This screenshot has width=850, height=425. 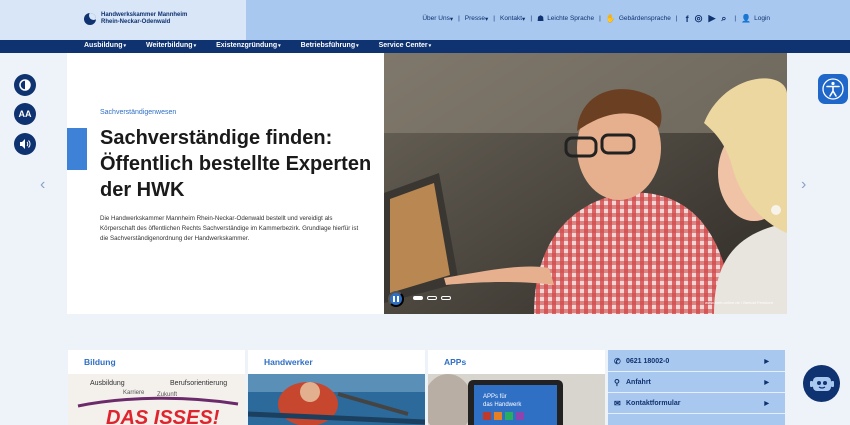 I want to click on card-handwerker: Handwerker, so click(x=336, y=387).